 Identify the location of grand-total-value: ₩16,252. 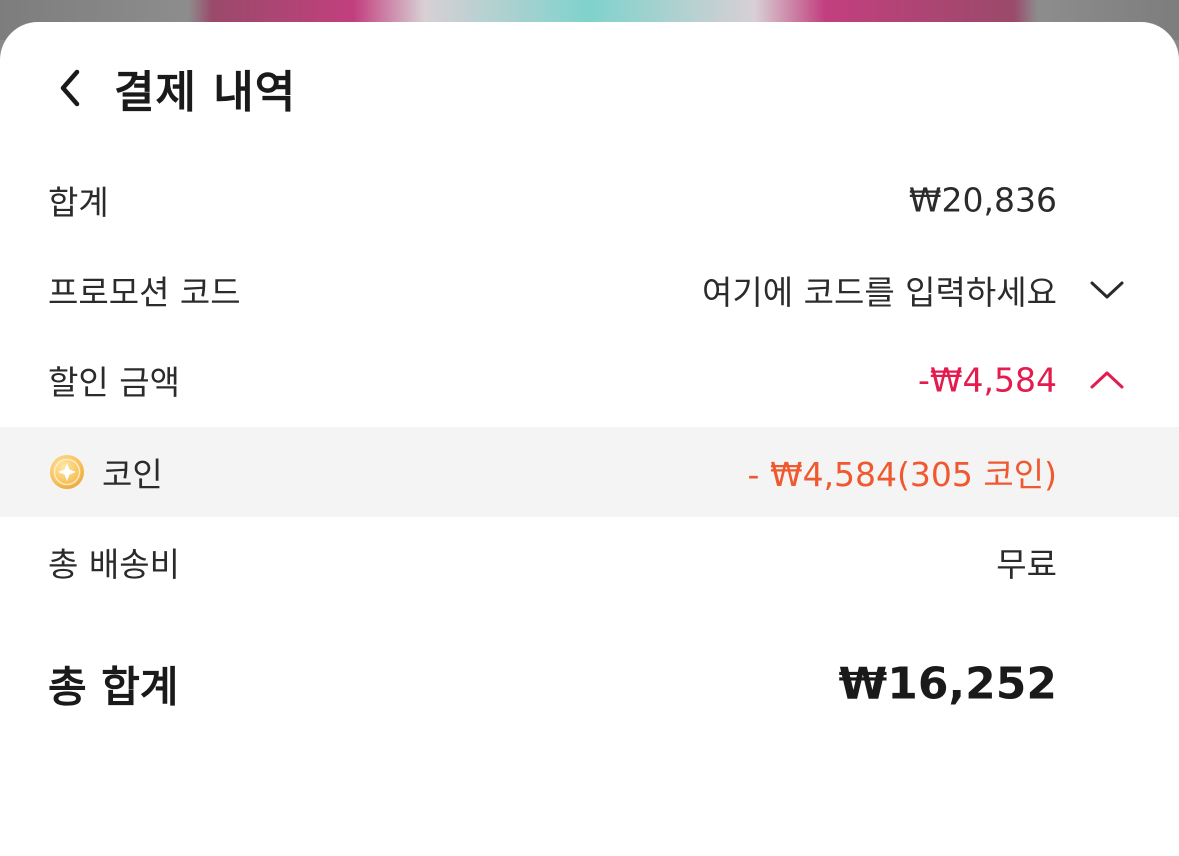
(947, 684).